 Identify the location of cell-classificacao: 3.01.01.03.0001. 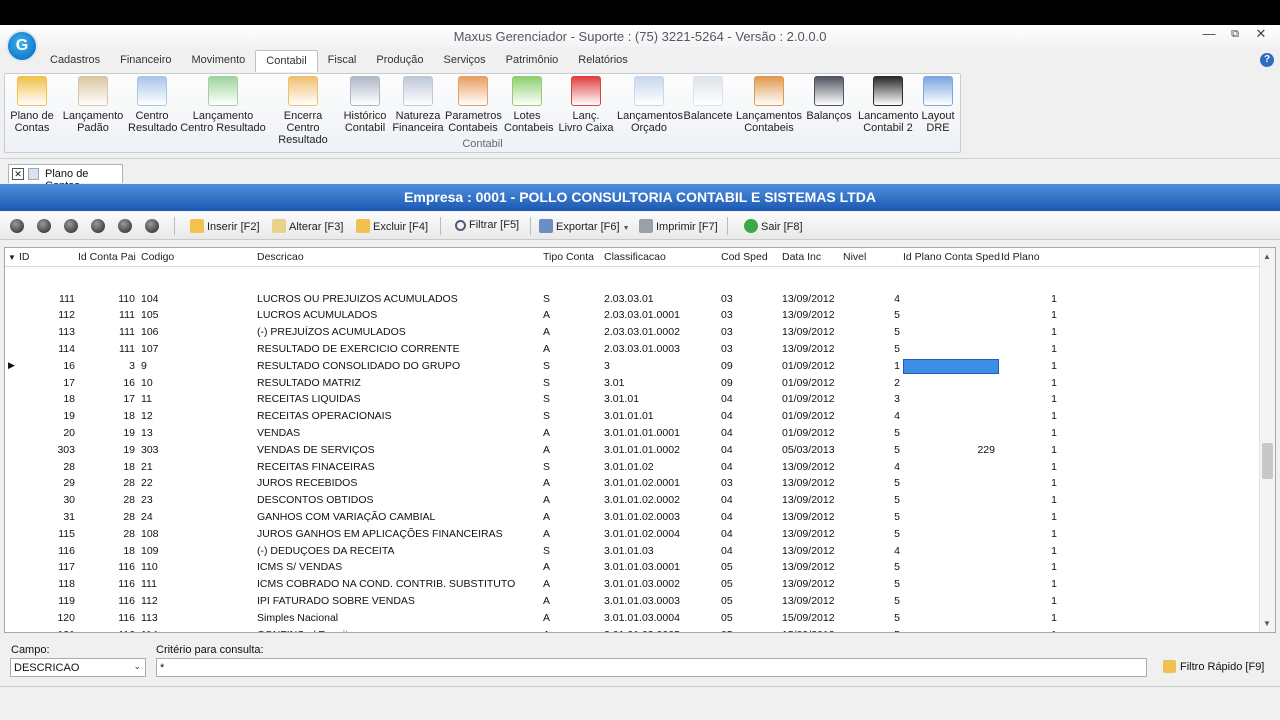
(642, 567).